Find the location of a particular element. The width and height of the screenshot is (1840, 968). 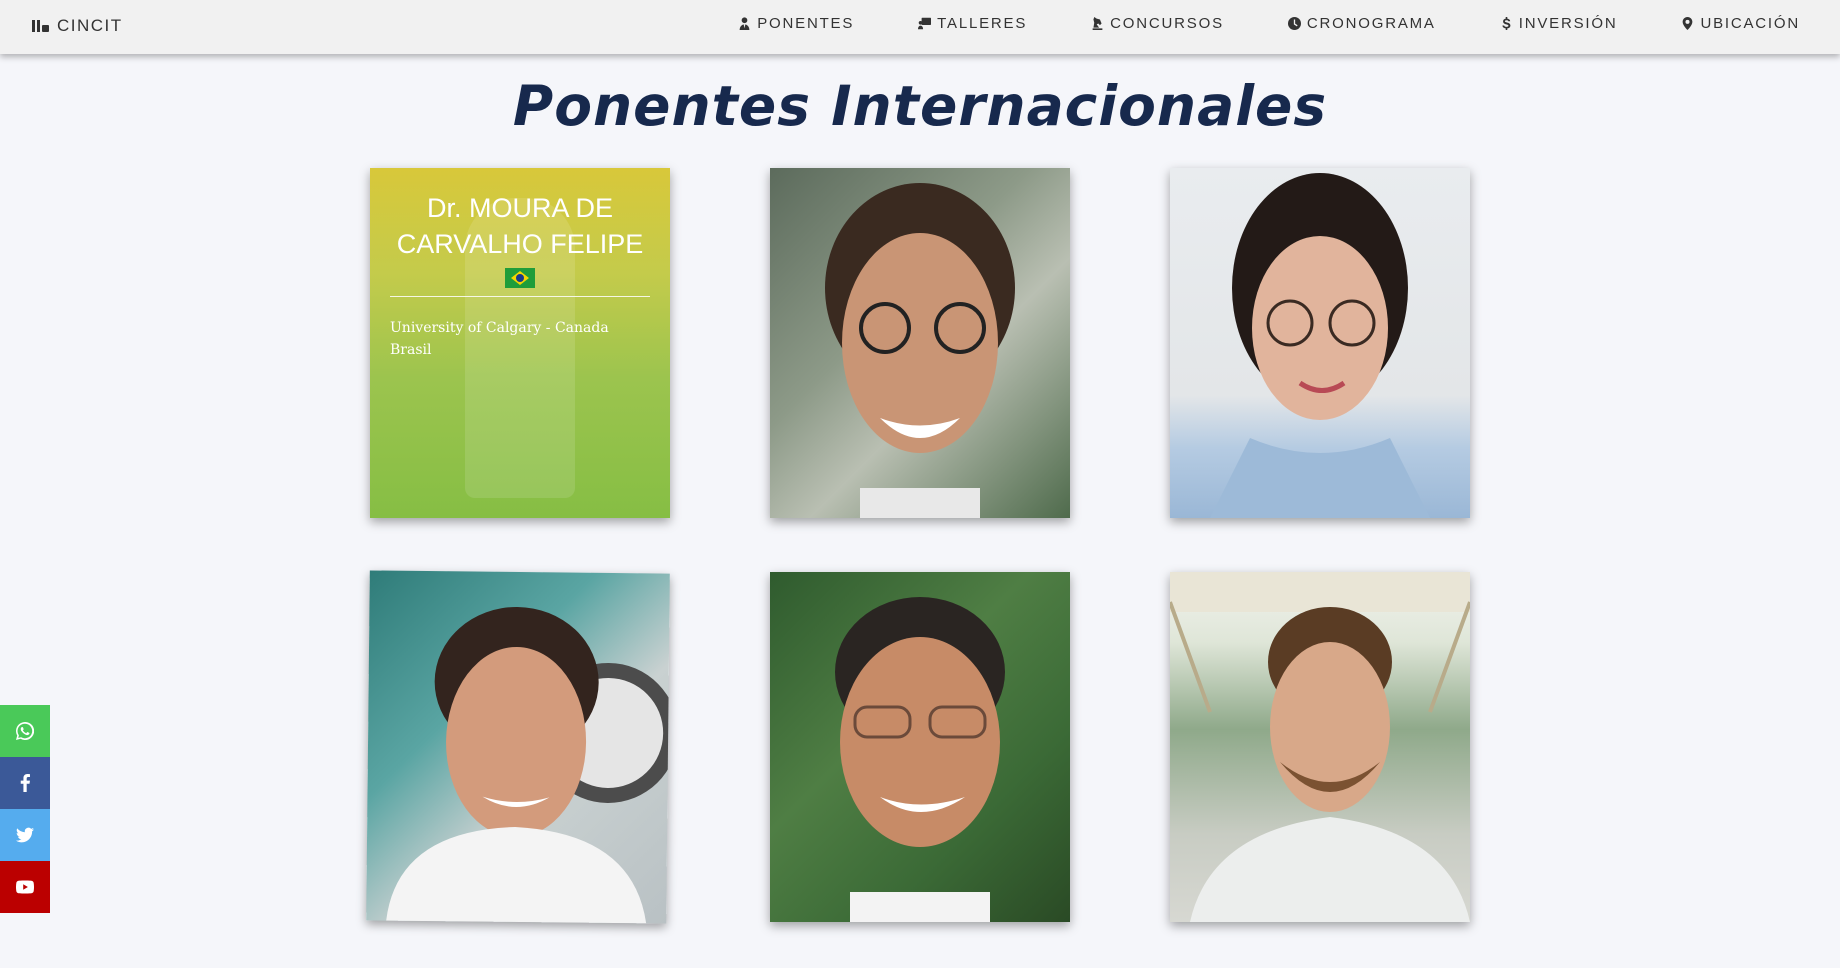

facebook-icon is located at coordinates (25, 783).